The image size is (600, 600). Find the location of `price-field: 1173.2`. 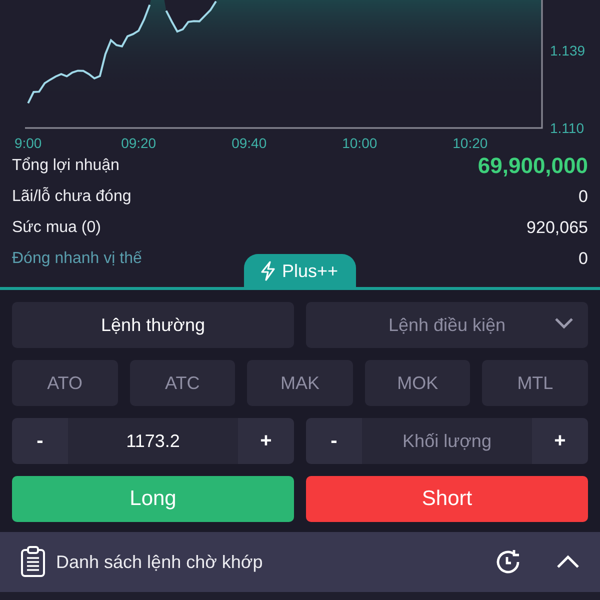

price-field: 1173.2 is located at coordinates (153, 441).